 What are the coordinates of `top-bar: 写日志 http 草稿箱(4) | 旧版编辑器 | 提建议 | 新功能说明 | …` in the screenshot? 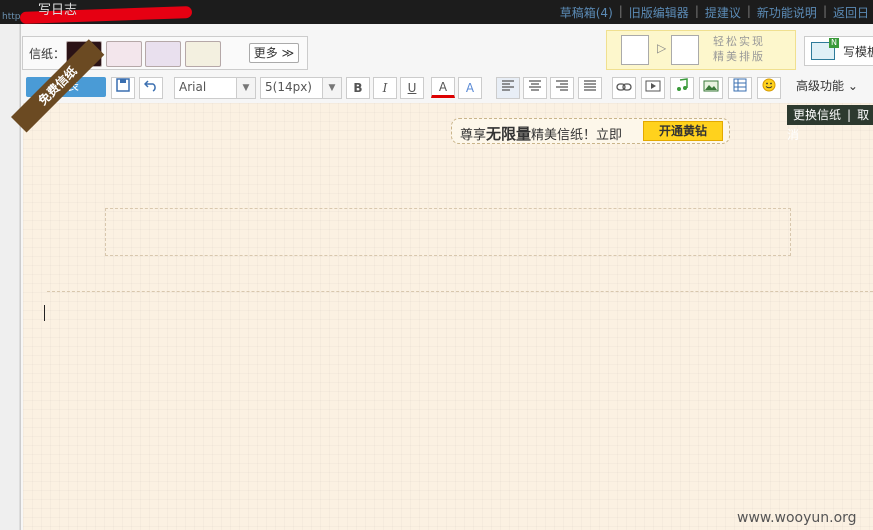 It's located at (436, 12).